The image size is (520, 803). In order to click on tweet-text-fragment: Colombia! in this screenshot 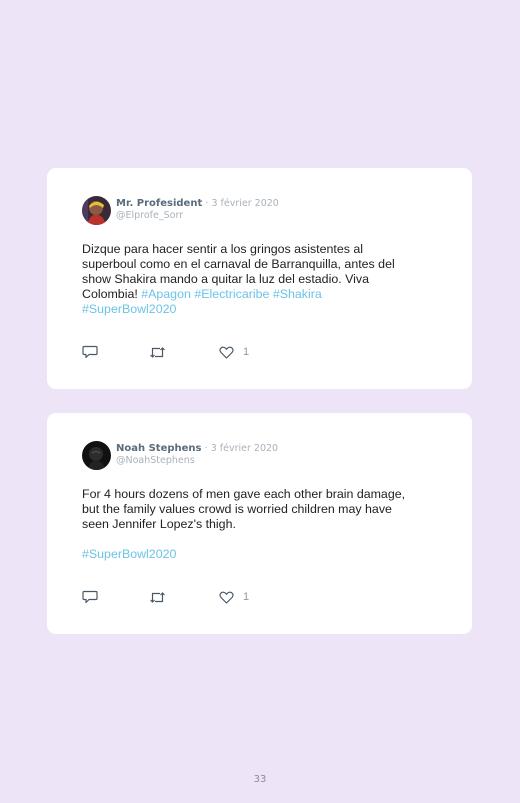, I will do `click(112, 294)`.